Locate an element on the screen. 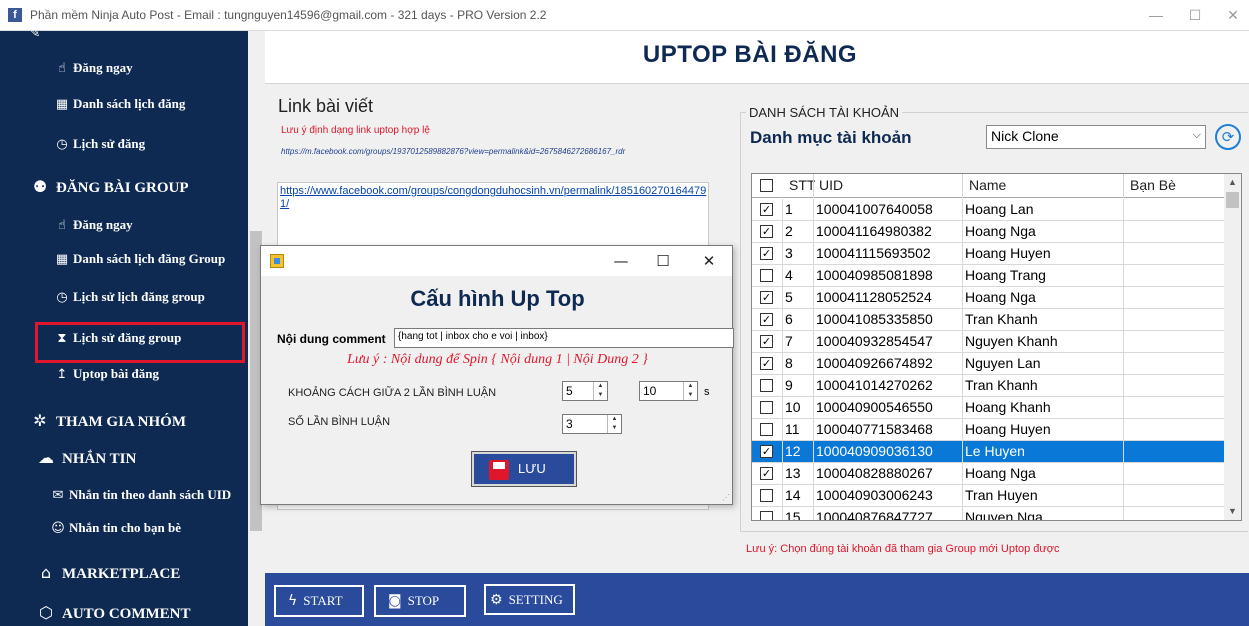 The height and width of the screenshot is (626, 1249). sidebar-section-nhan-tin: ☁ NHẮN TIN is located at coordinates (85, 458).